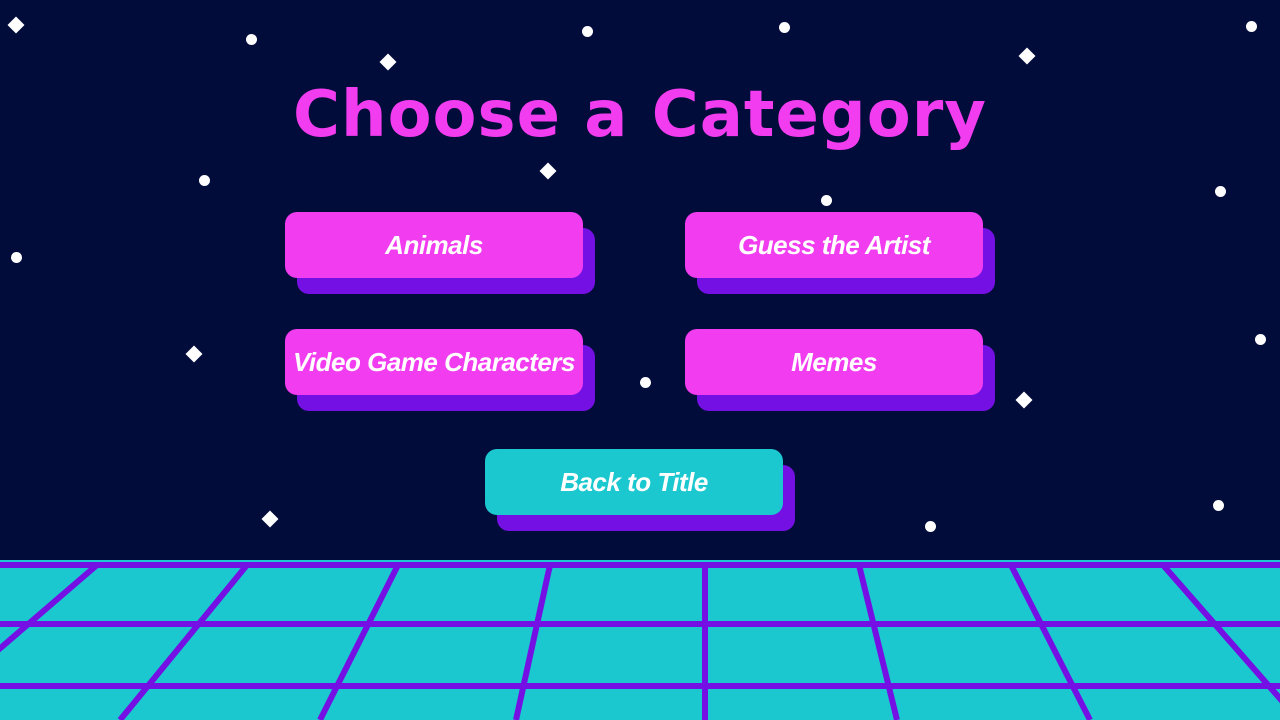  I want to click on category-video-game-characters-container: Video Game Characters, so click(440, 370).